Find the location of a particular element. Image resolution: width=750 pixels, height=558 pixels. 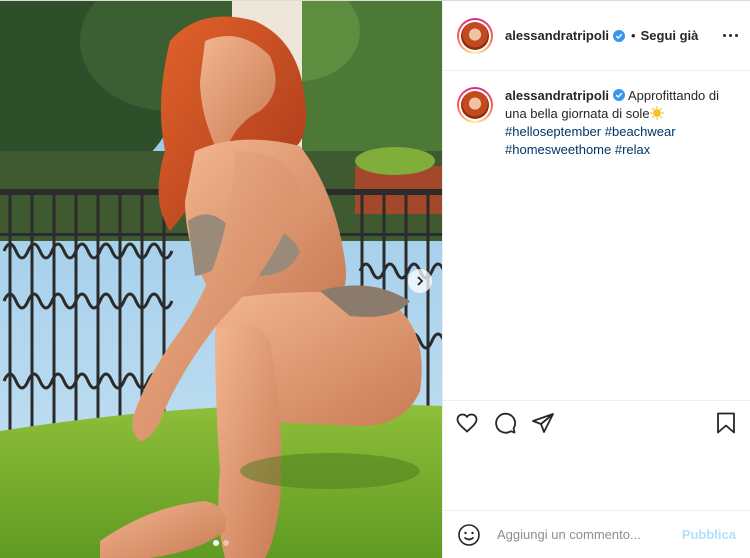

paper-plane-icon is located at coordinates (543, 422).